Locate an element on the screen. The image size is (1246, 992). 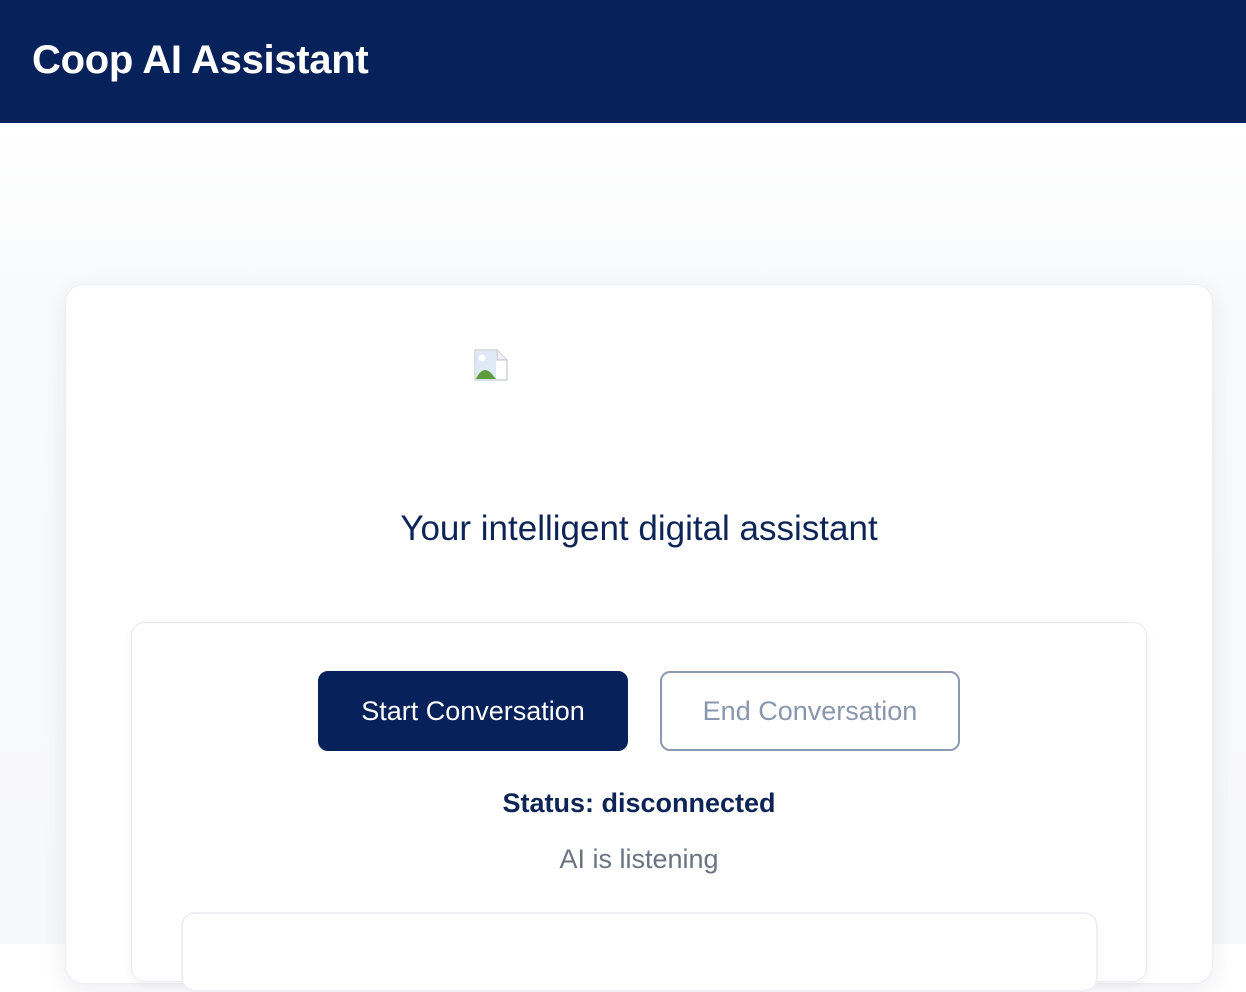
broken-image-icon is located at coordinates (491, 365).